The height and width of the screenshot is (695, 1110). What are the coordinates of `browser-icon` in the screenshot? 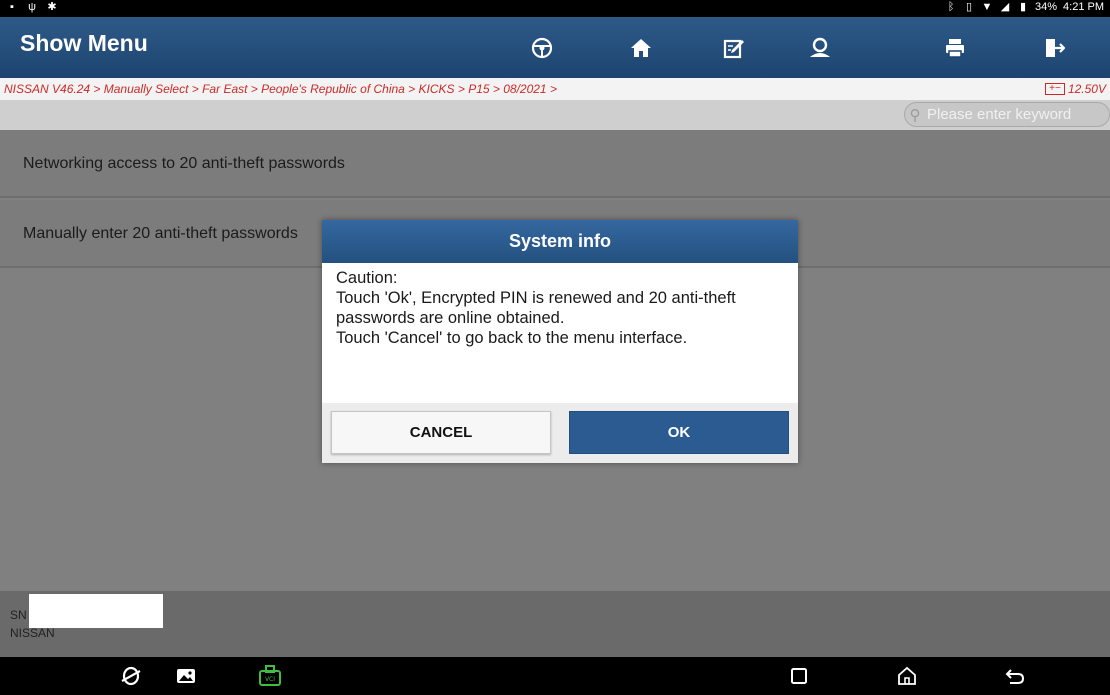 It's located at (131, 676).